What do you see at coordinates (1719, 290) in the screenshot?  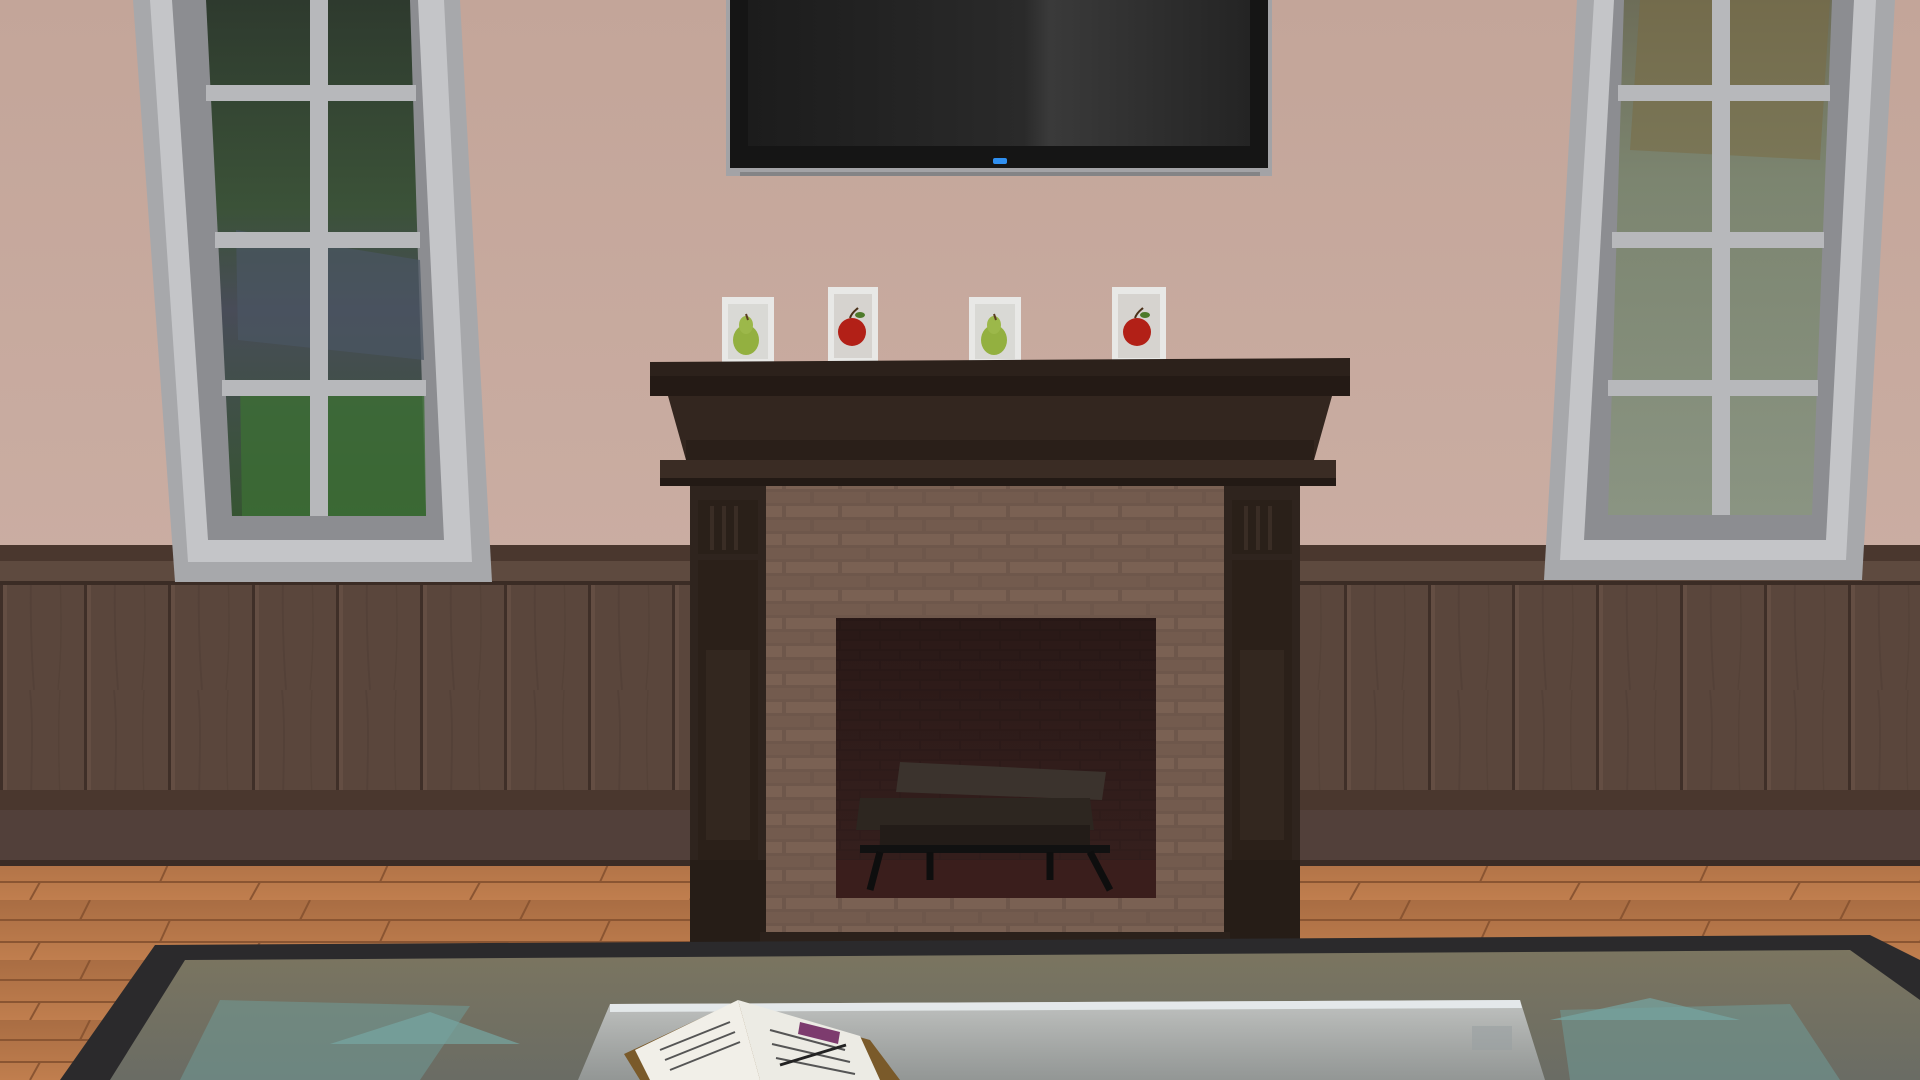 I see `right-window` at bounding box center [1719, 290].